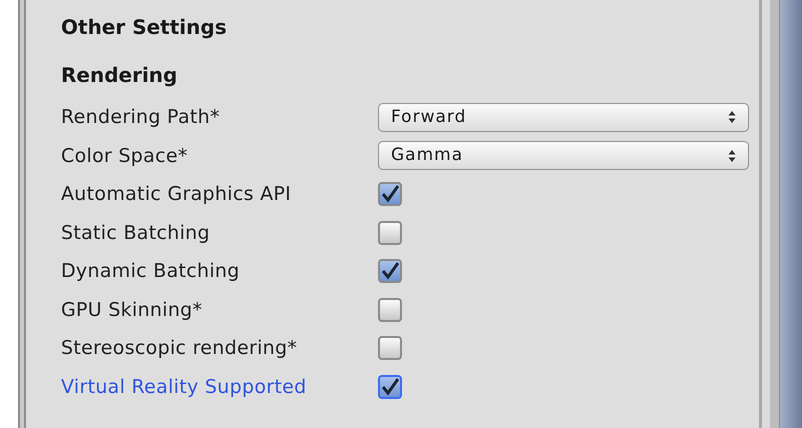  Describe the element at coordinates (144, 27) in the screenshot. I see `section-title: Other Settings` at that location.